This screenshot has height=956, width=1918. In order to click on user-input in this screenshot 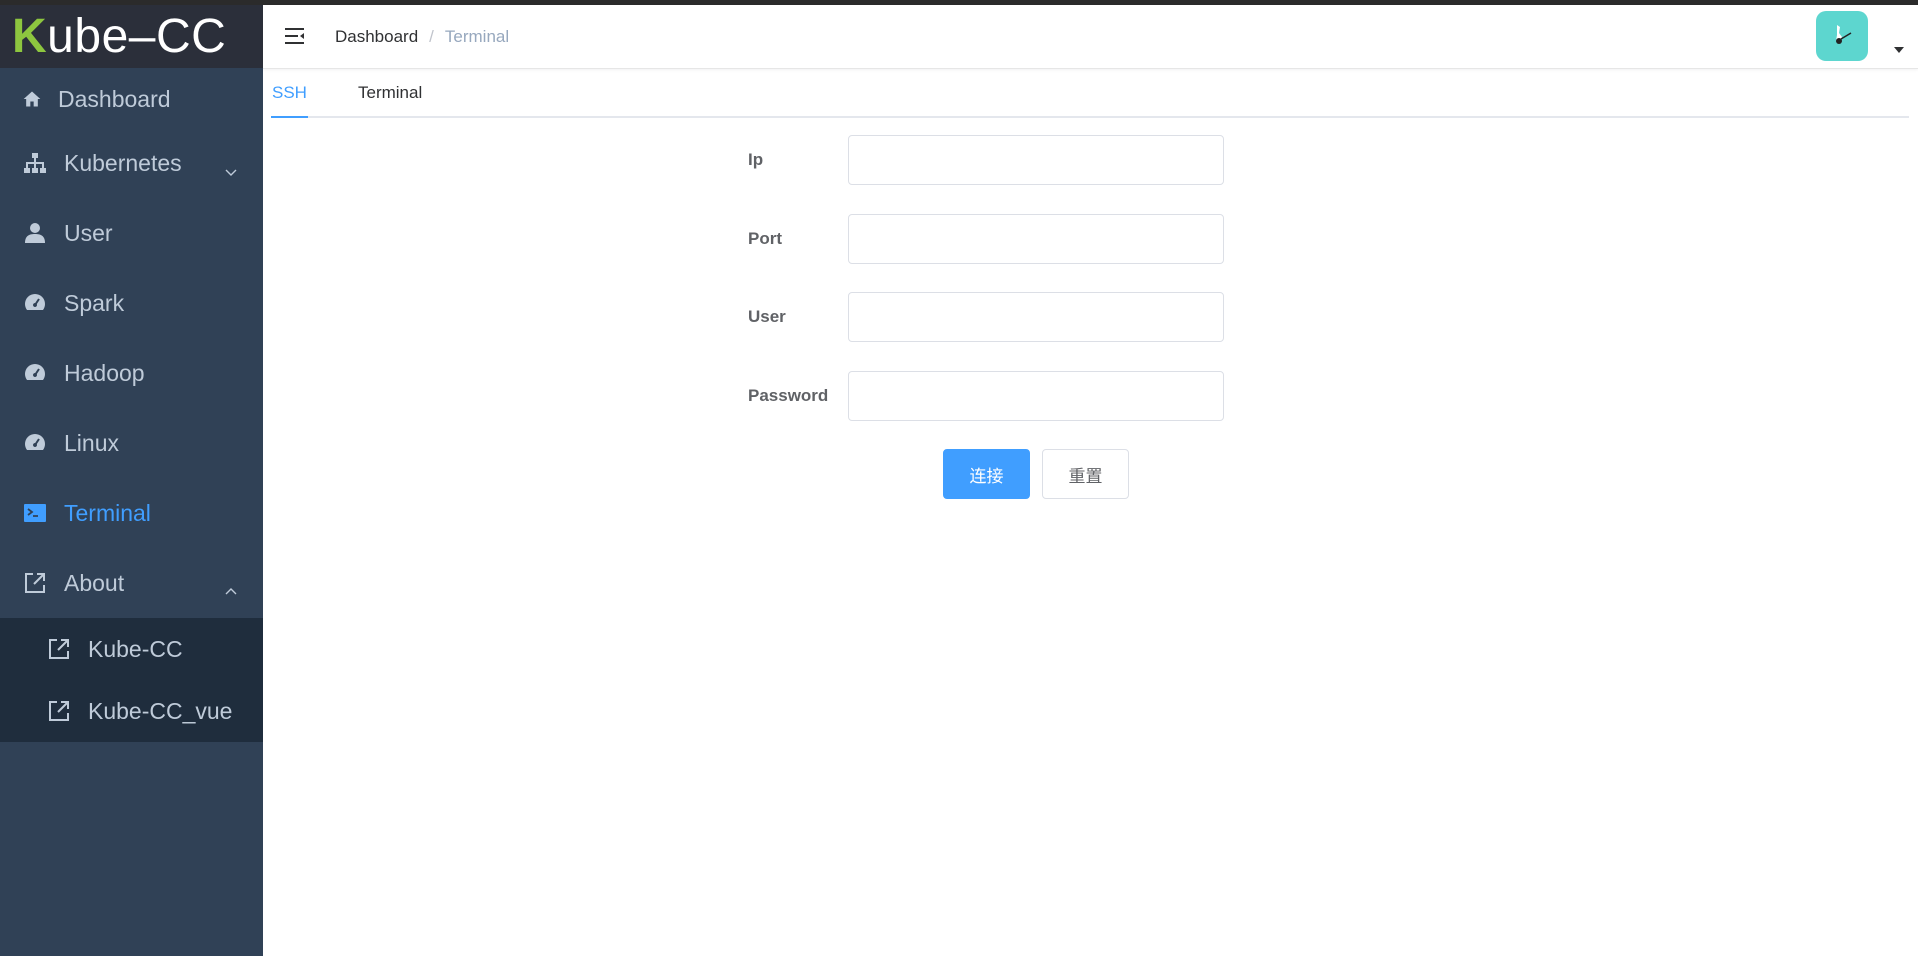, I will do `click(1036, 317)`.